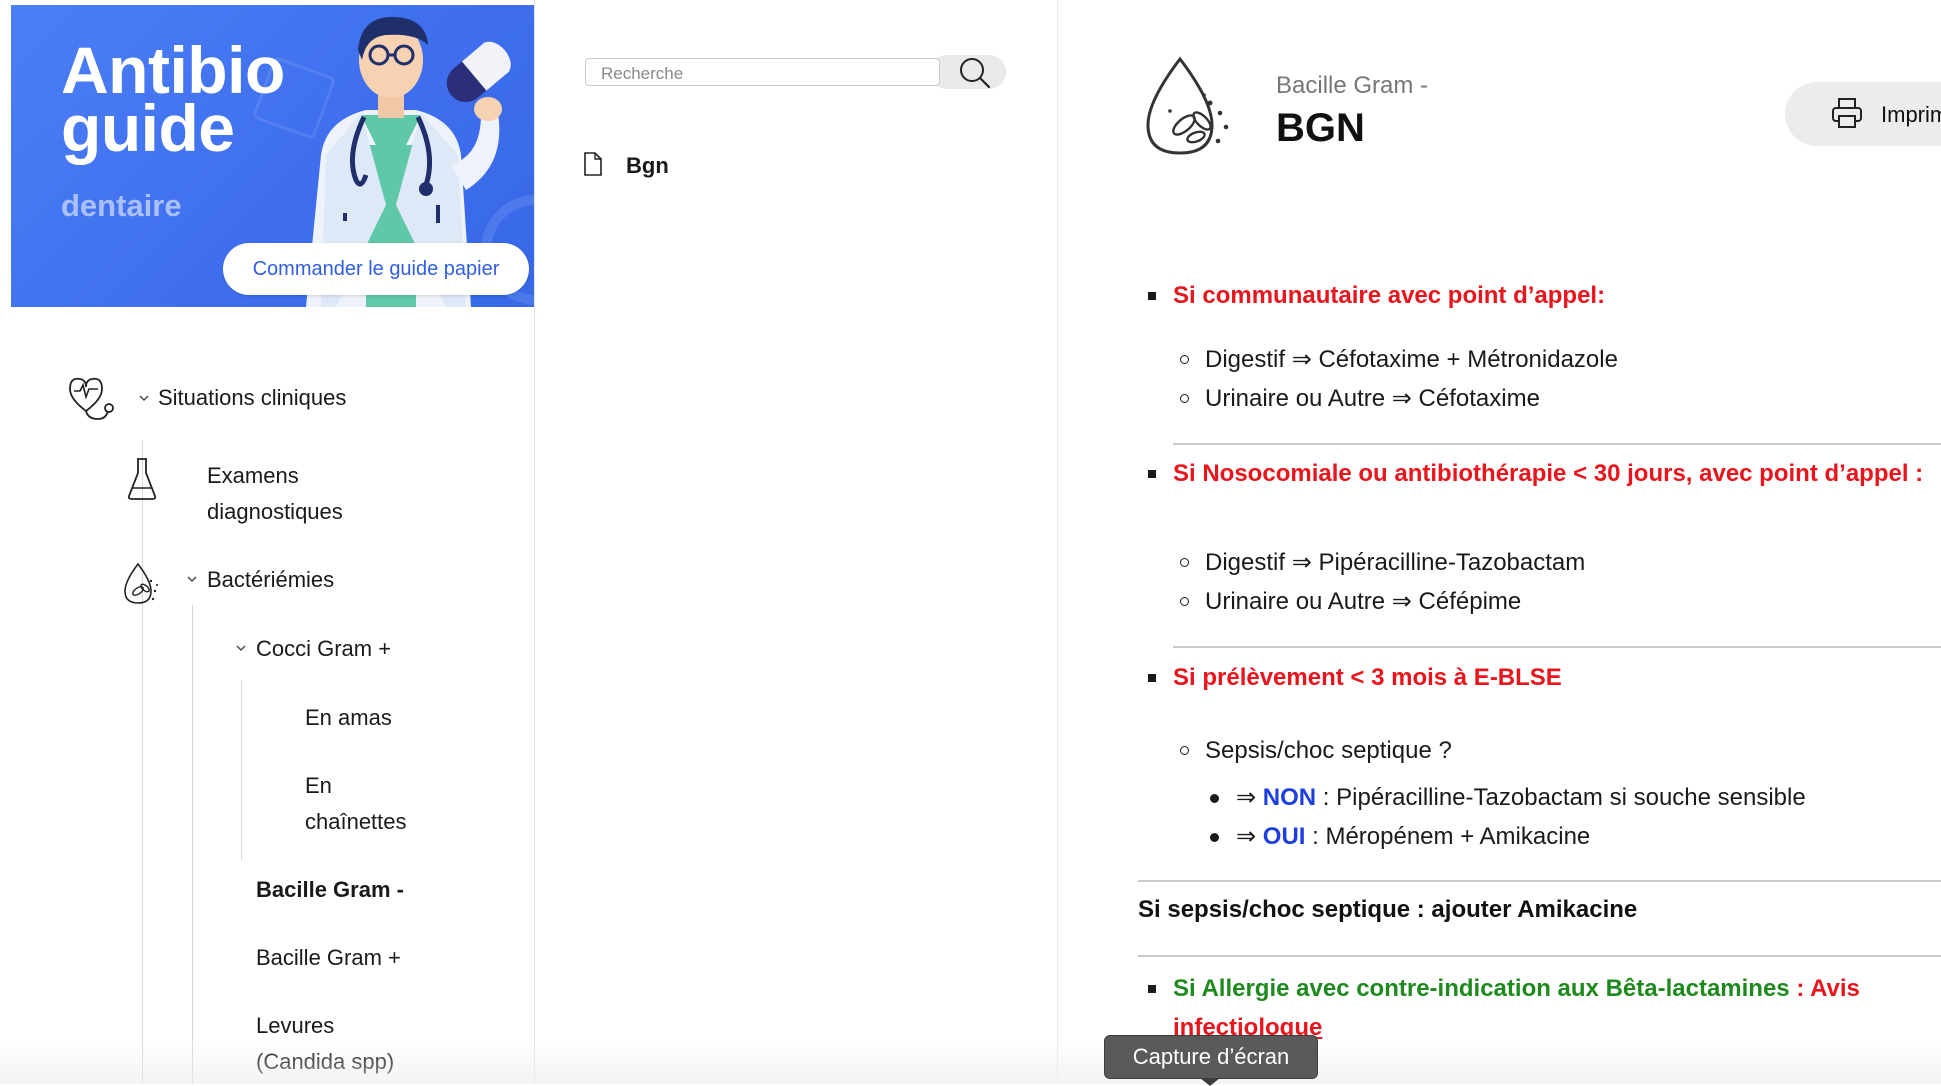  Describe the element at coordinates (148, 128) in the screenshot. I see `app-title-line2: guide` at that location.